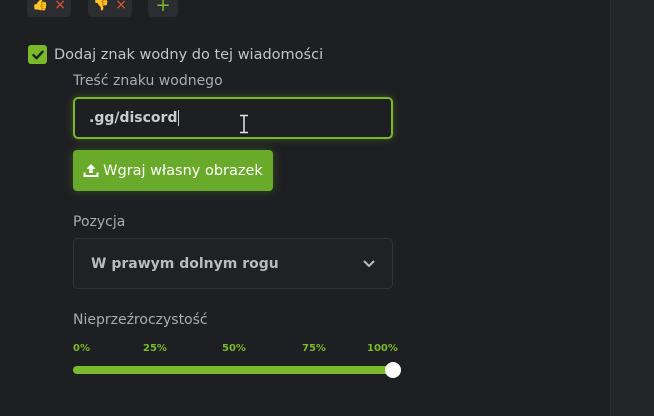 This screenshot has width=654, height=416. I want to click on reaction-thumbs-up: 👍 ×, so click(49, 8).